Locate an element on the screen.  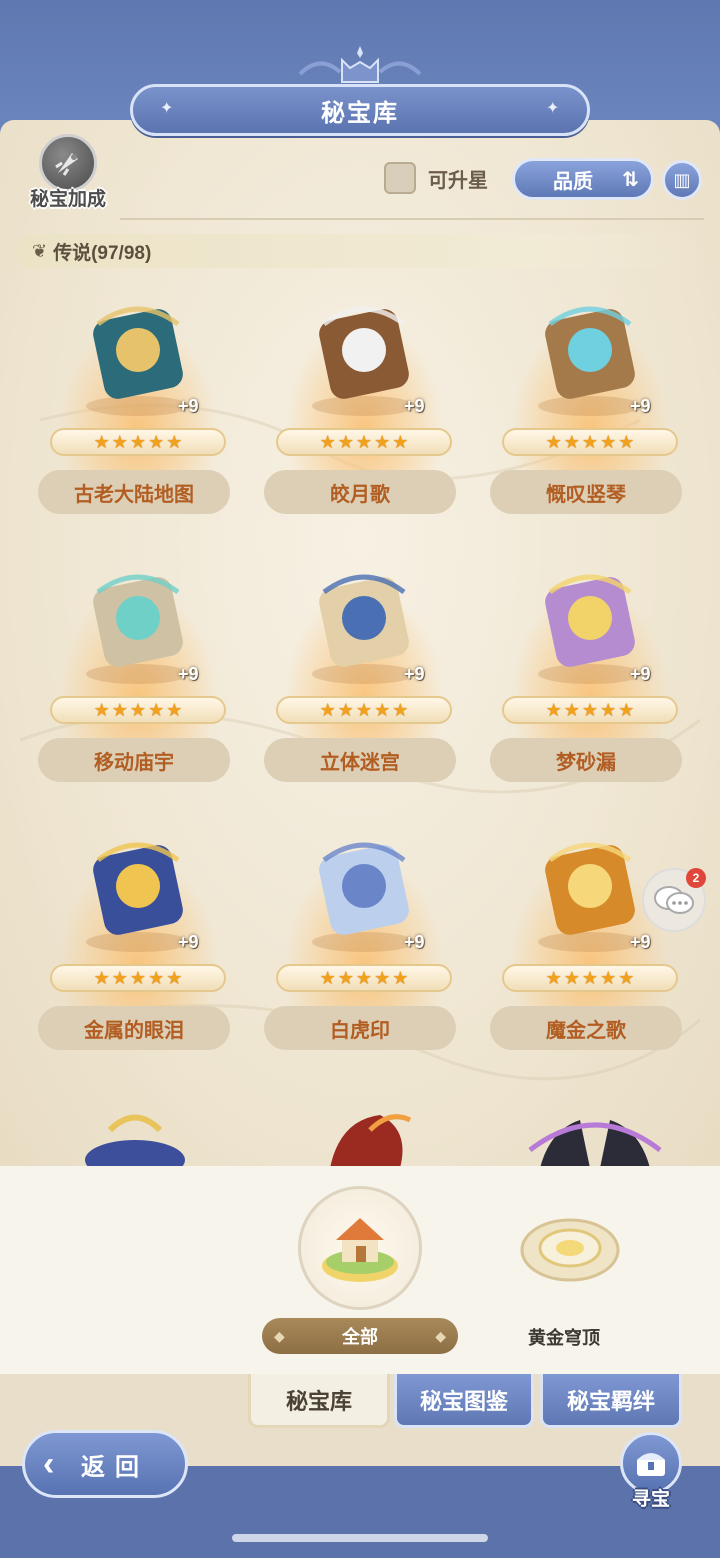
treasure-bonus-button: 秘宝加成 is located at coordinates (68, 173).